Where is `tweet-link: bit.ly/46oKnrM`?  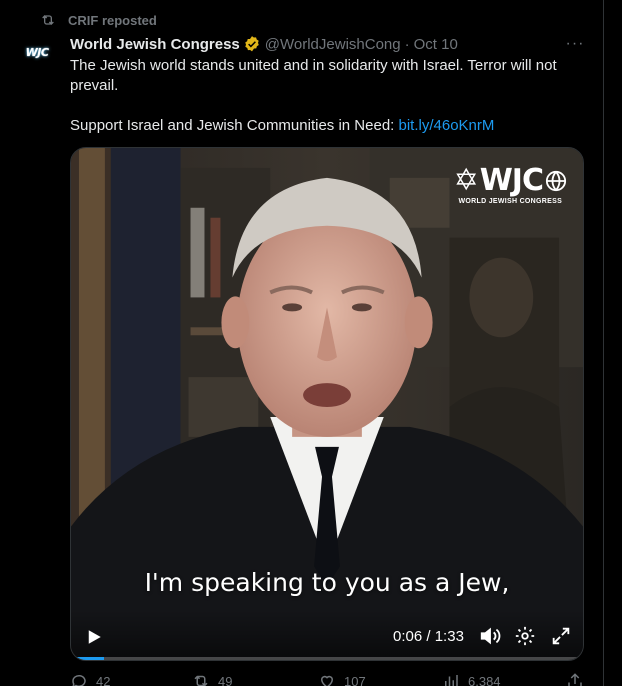 tweet-link: bit.ly/46oKnrM is located at coordinates (447, 125).